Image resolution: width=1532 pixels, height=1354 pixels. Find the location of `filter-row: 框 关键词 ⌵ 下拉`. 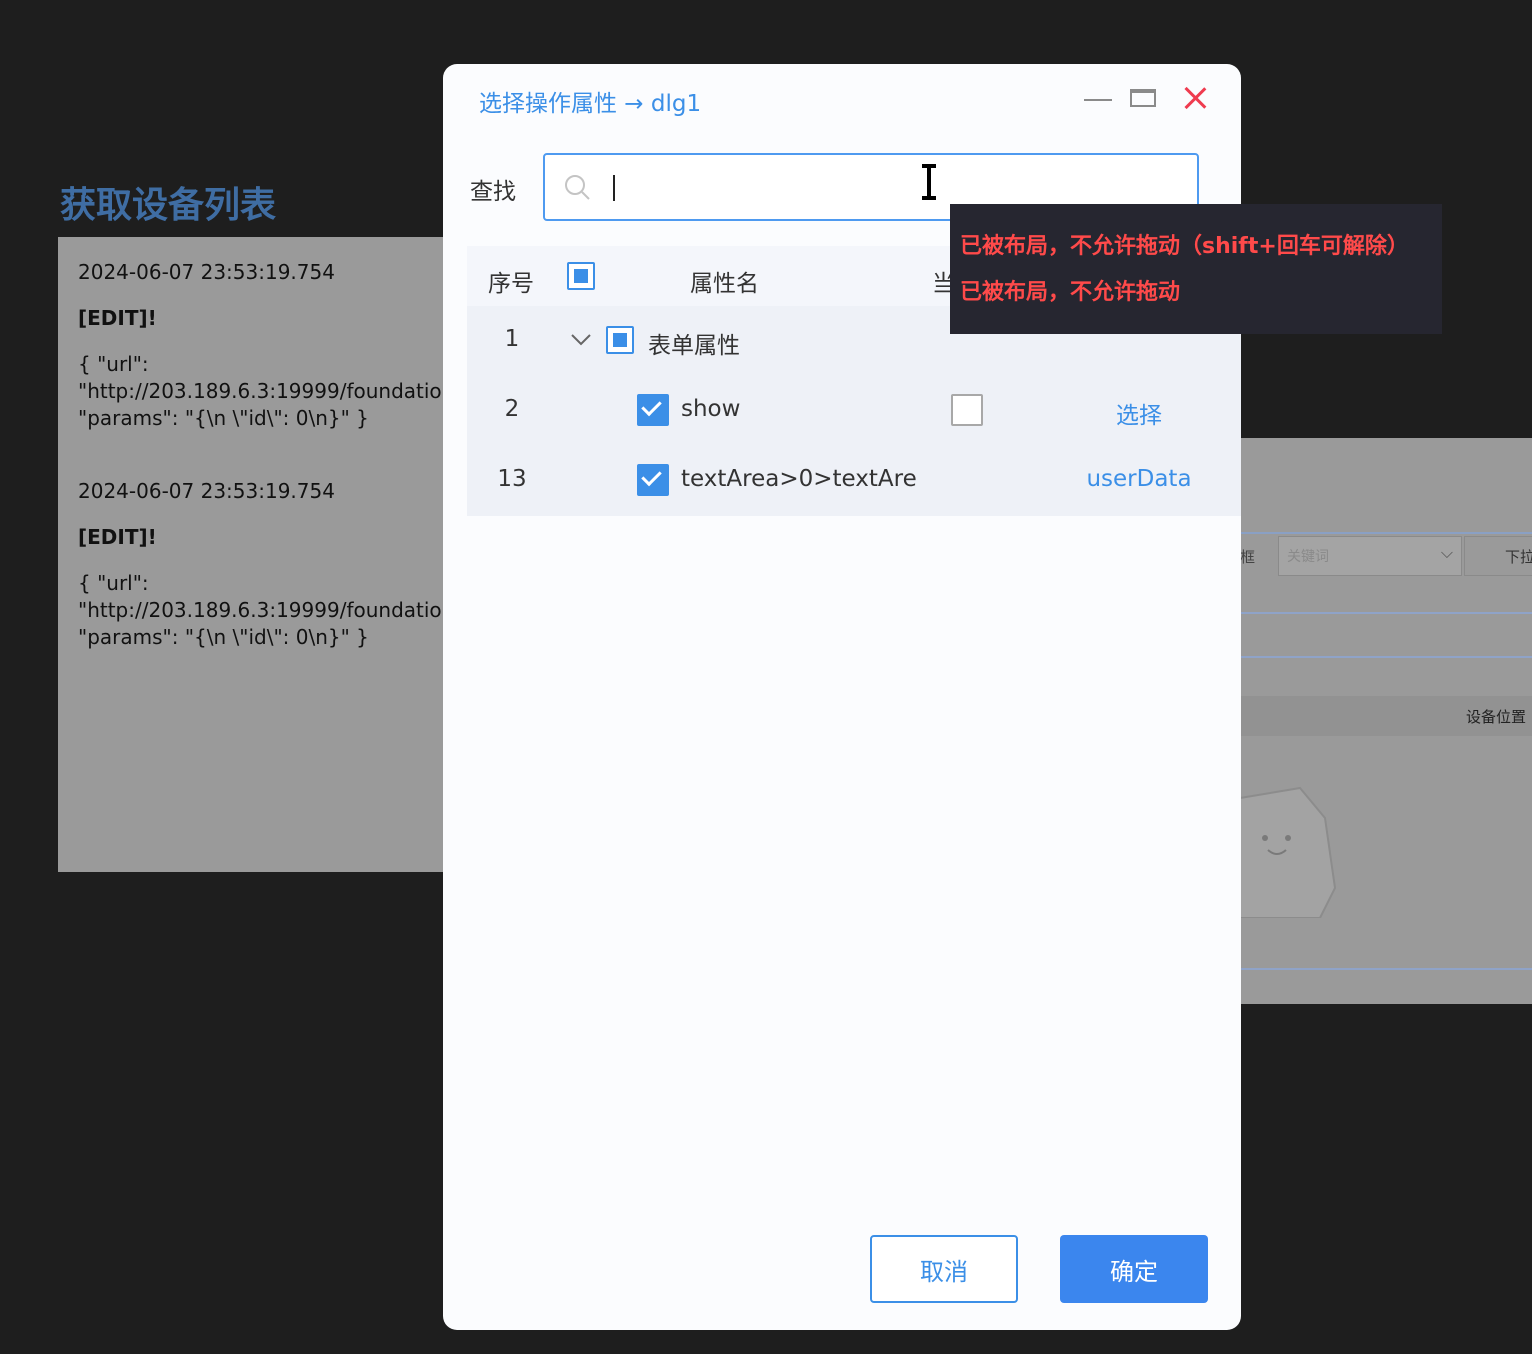

filter-row: 框 关键词 ⌵ 下拉 is located at coordinates (1386, 557).